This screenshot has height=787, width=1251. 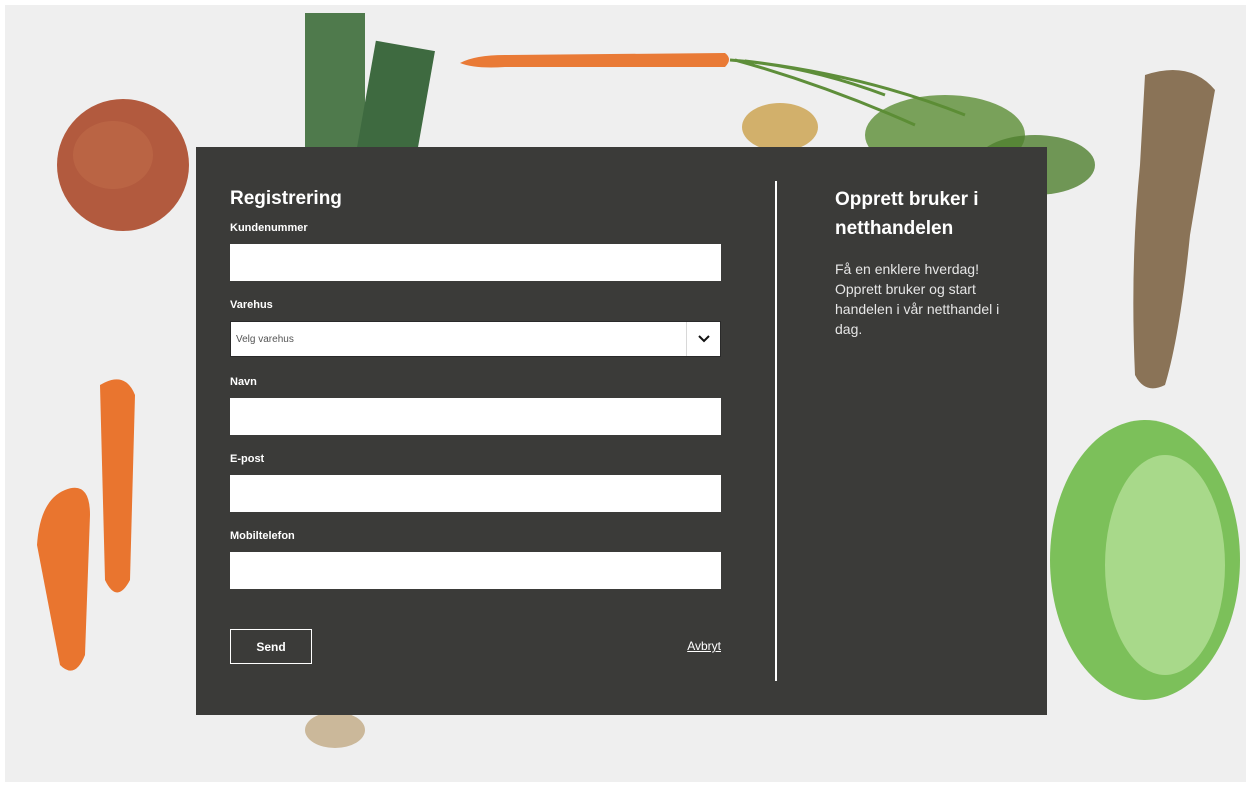 What do you see at coordinates (703, 339) in the screenshot?
I see `chevron-down-icon` at bounding box center [703, 339].